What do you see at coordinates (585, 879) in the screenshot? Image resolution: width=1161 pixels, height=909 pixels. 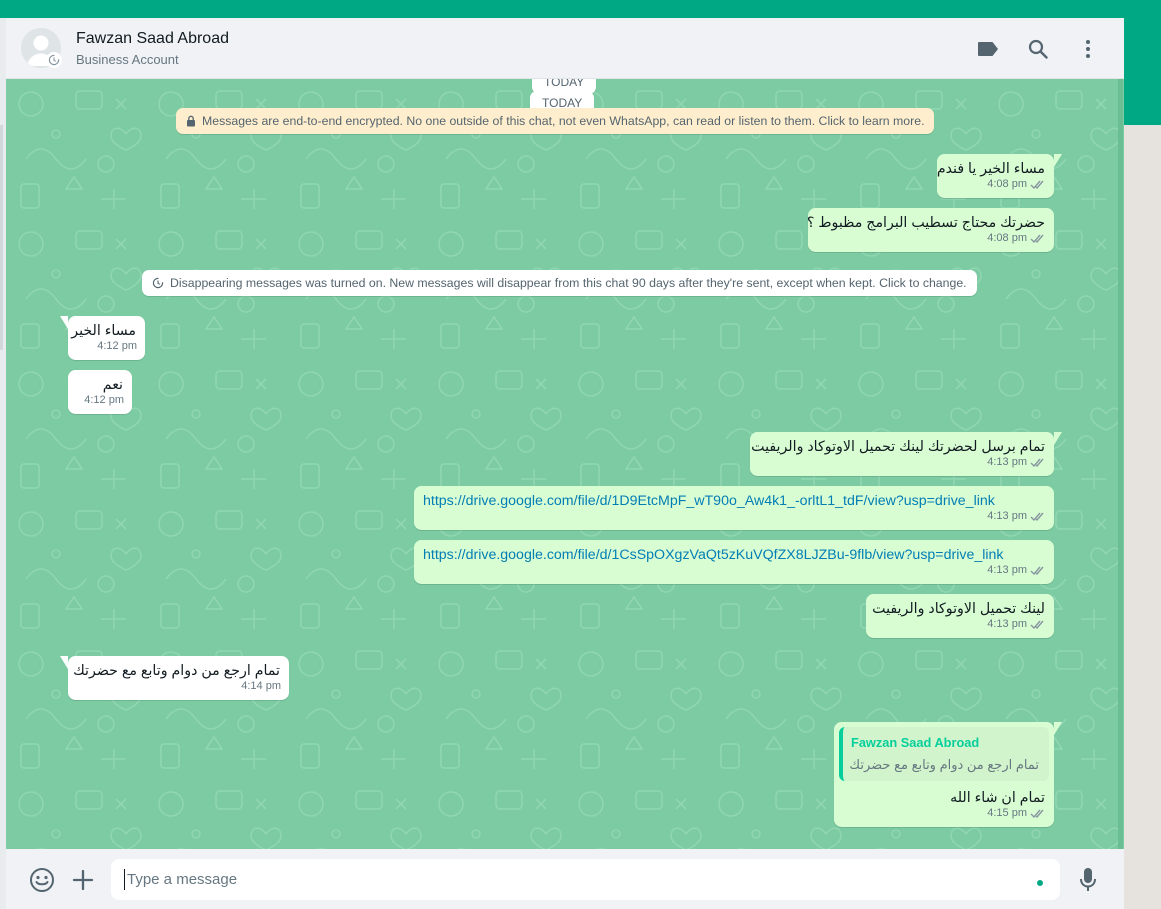 I see `message-input` at bounding box center [585, 879].